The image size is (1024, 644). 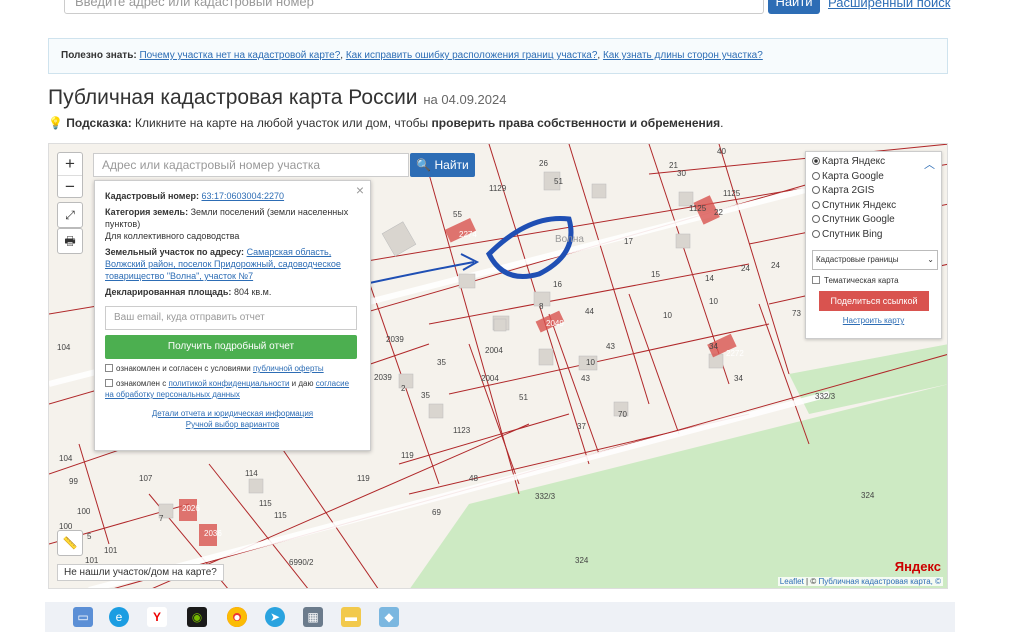 I want to click on search-icon: 🔍, so click(x=424, y=165).